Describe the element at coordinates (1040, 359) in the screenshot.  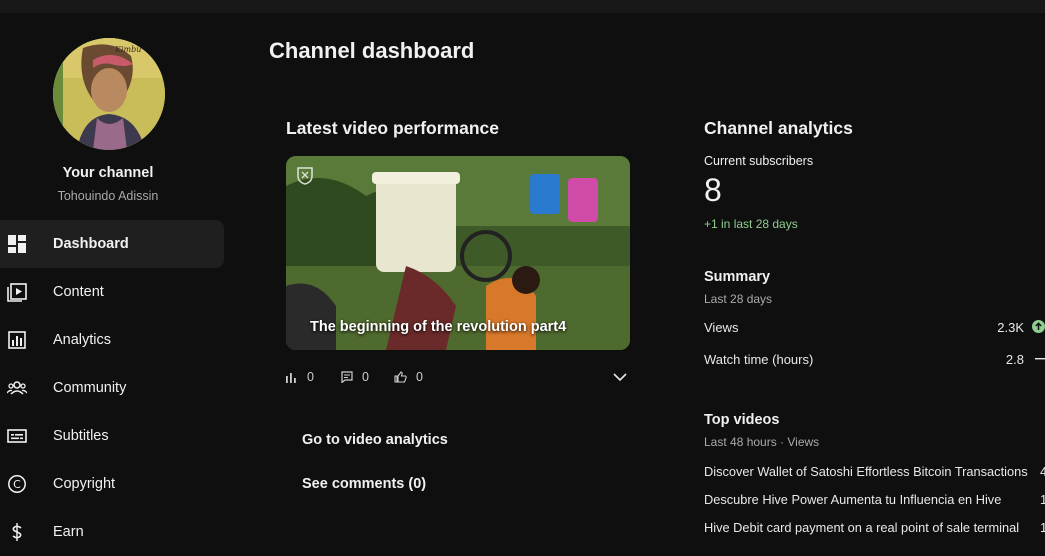
I see `trend-flat-icon` at that location.